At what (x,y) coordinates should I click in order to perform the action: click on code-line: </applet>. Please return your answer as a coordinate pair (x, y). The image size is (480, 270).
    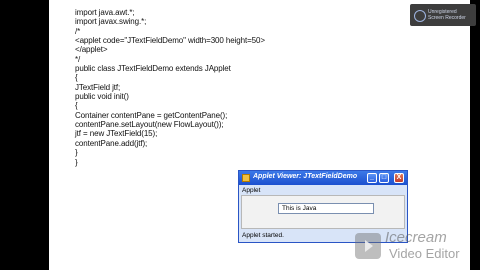
    Looking at the image, I should click on (91, 50).